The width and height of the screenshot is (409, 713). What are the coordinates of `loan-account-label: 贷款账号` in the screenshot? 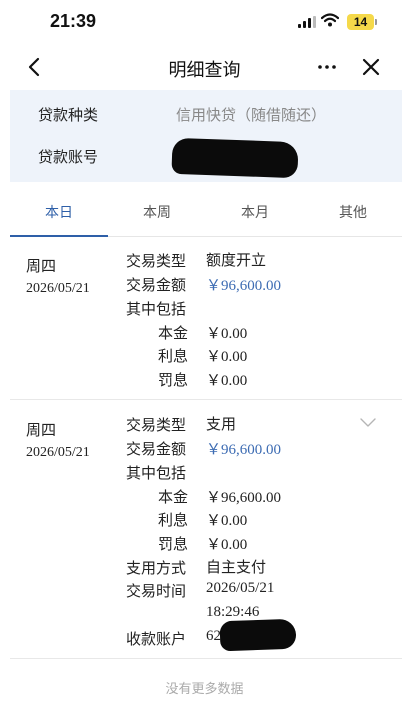 It's located at (68, 157).